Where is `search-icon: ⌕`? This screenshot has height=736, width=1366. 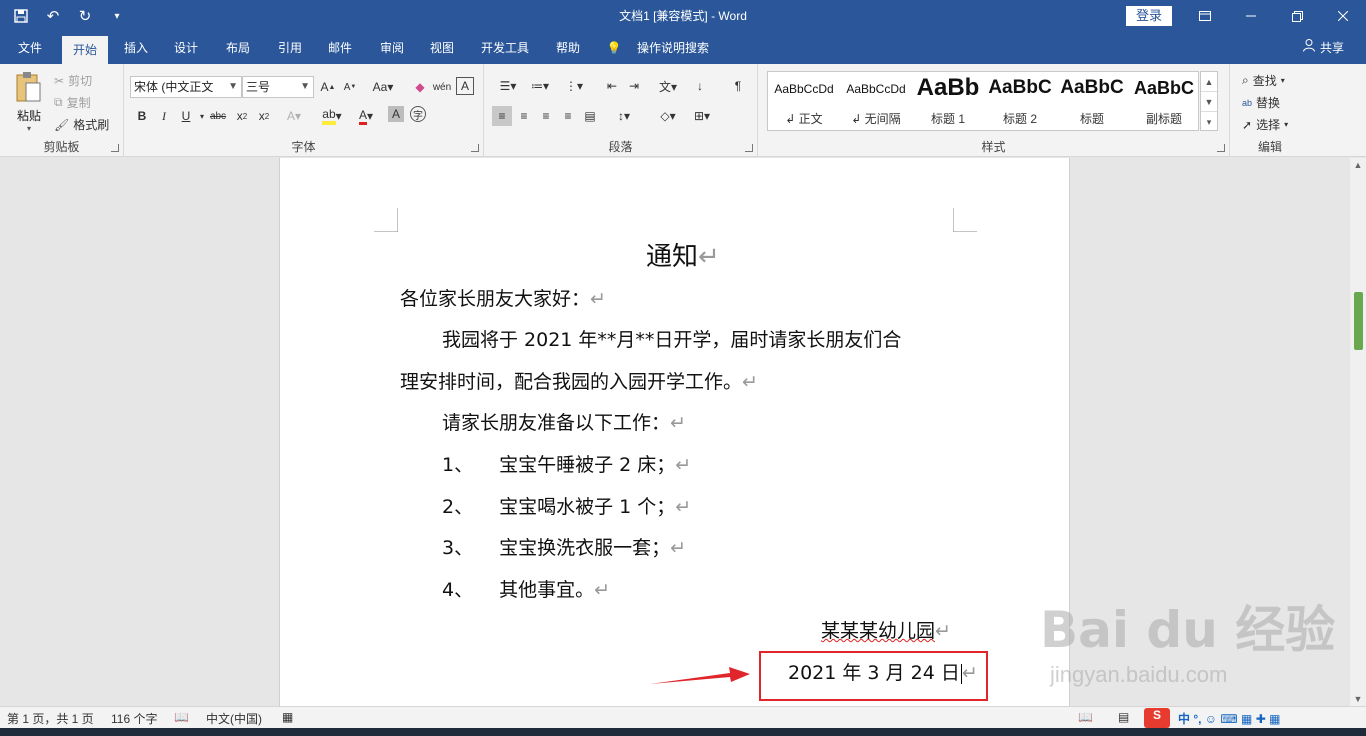
search-icon: ⌕ is located at coordinates (1245, 80).